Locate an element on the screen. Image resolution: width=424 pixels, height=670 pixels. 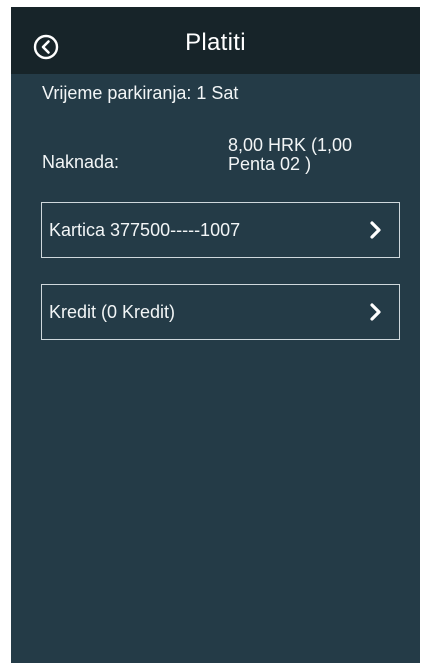
pay-with-card-button: Kartica 377500-----1007 is located at coordinates (220, 230).